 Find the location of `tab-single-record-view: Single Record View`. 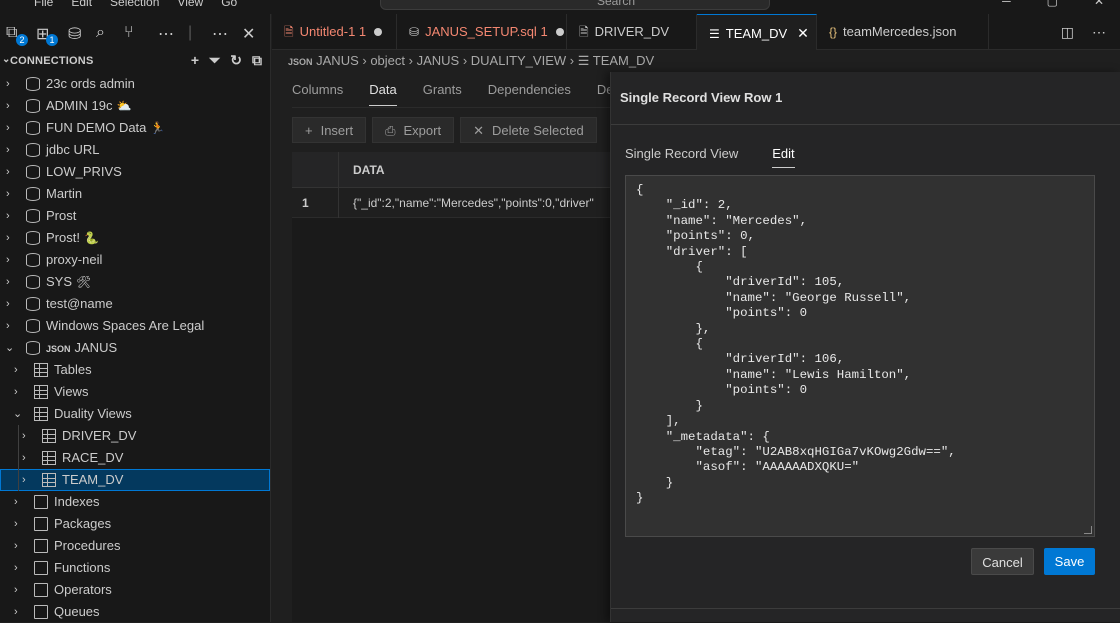

tab-single-record-view: Single Record View is located at coordinates (681, 157).